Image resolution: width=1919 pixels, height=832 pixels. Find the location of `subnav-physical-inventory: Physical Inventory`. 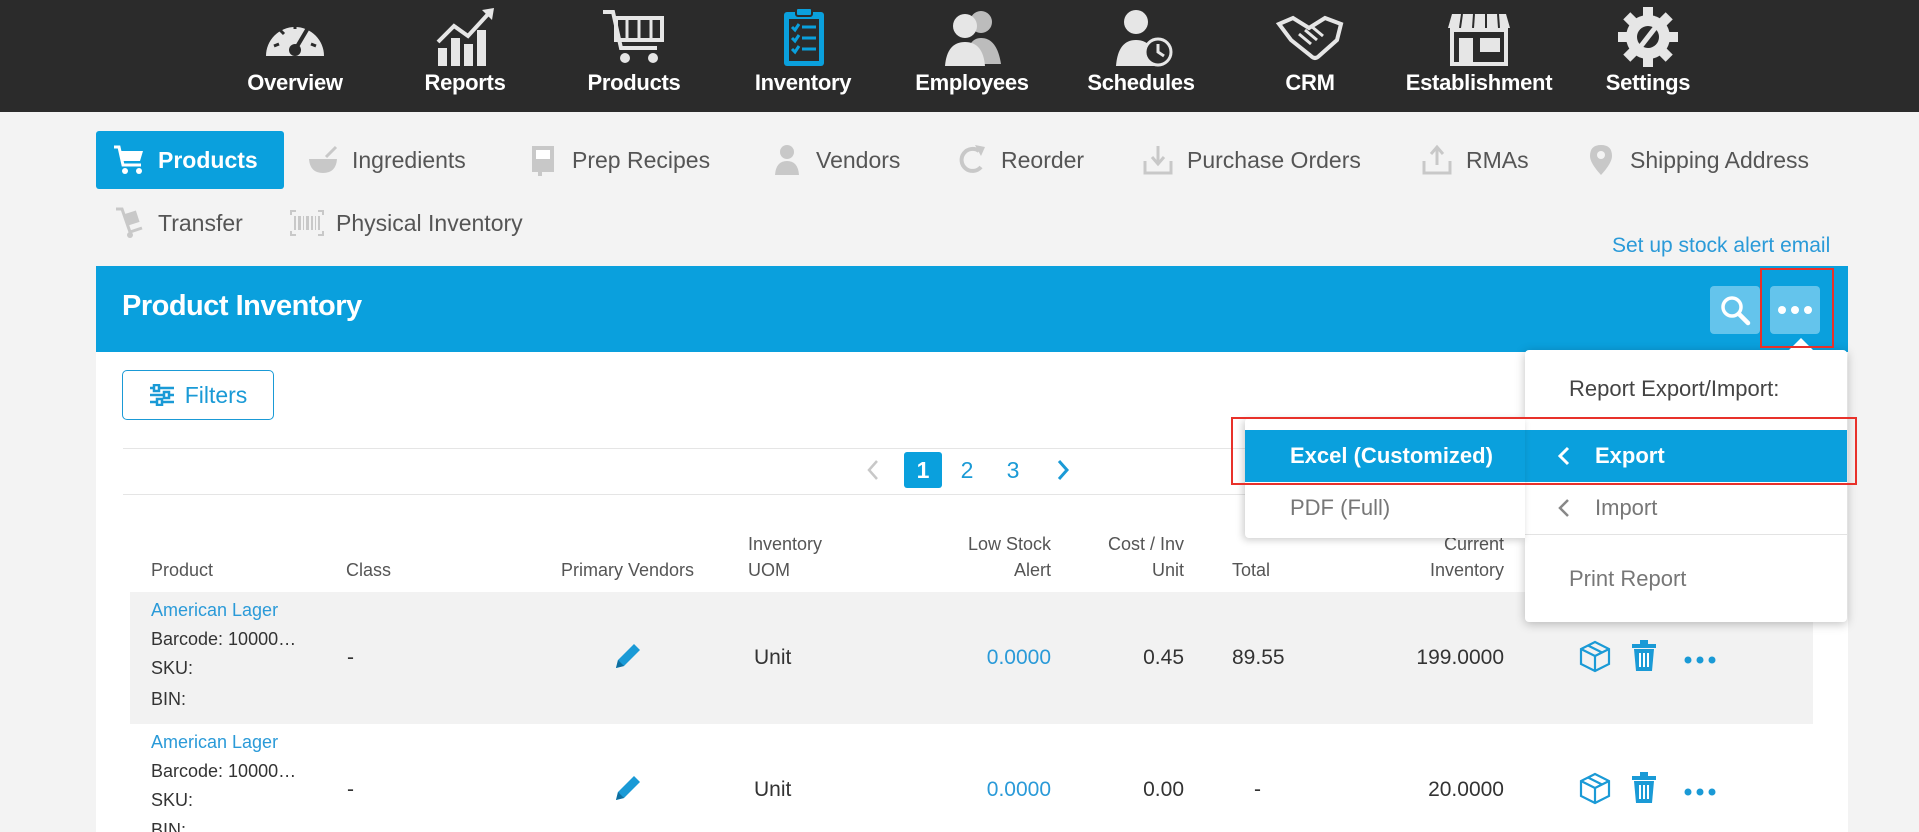

subnav-physical-inventory: Physical Inventory is located at coordinates (406, 223).